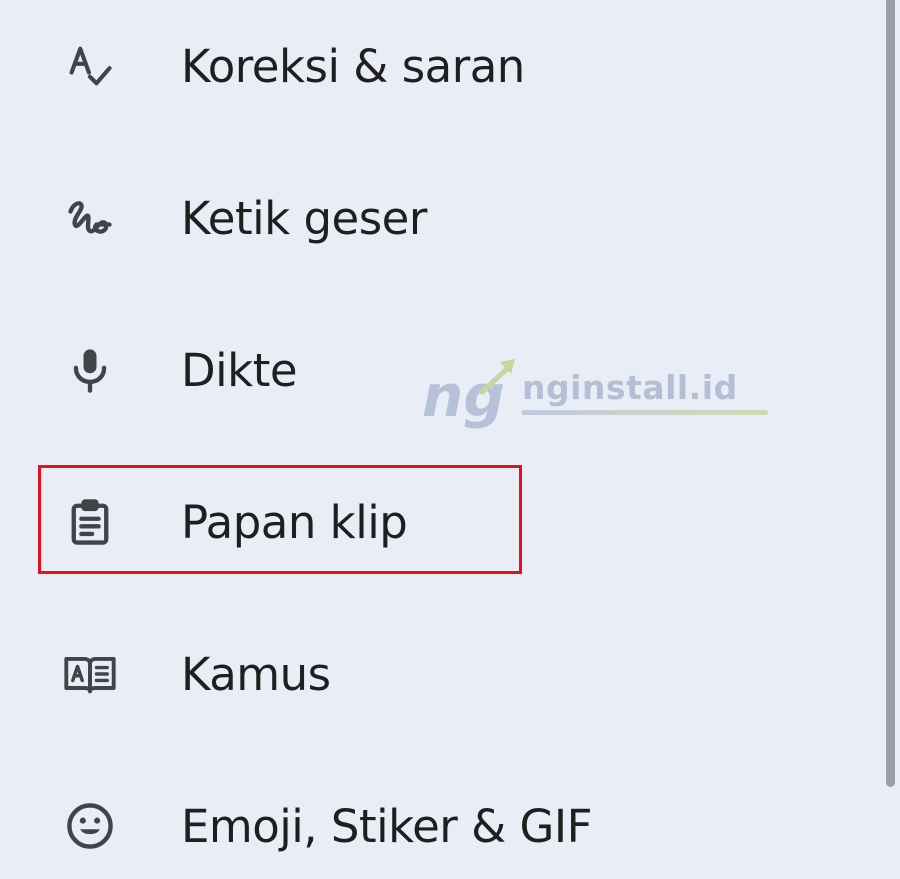 Image resolution: width=900 pixels, height=879 pixels. What do you see at coordinates (890, 393) in the screenshot?
I see `scrollbar` at bounding box center [890, 393].